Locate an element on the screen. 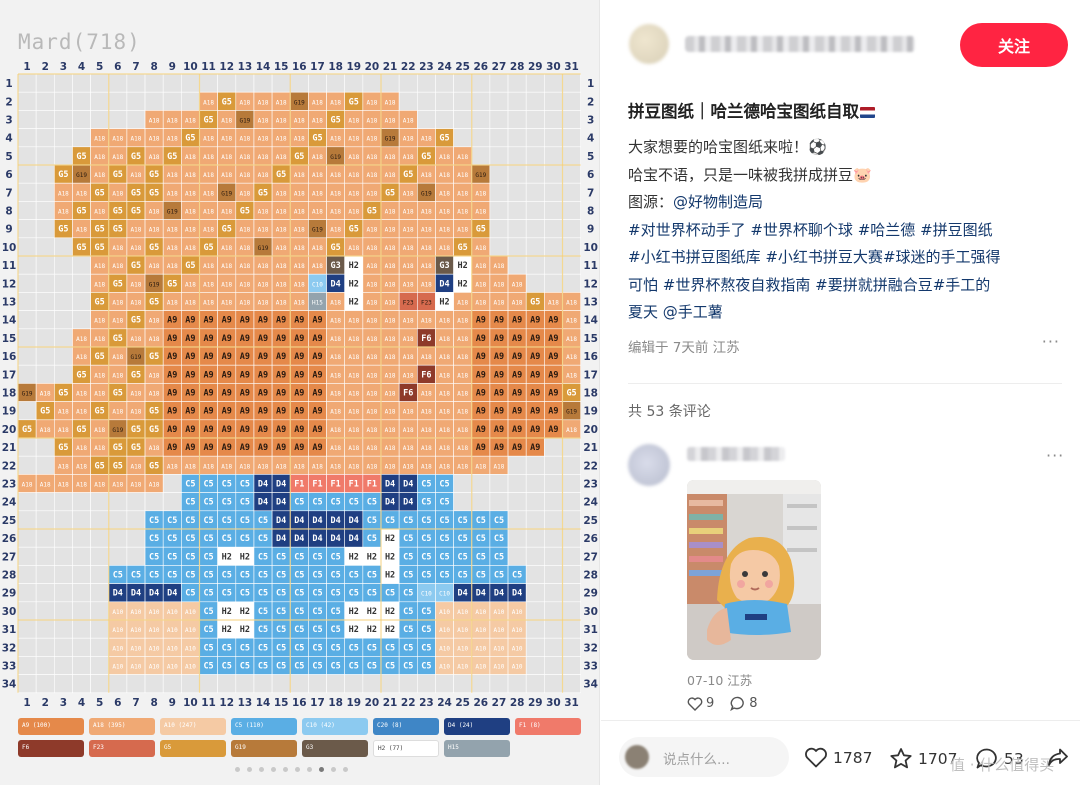 The height and width of the screenshot is (785, 1080). collect-button: 1707 is located at coordinates (923, 758).